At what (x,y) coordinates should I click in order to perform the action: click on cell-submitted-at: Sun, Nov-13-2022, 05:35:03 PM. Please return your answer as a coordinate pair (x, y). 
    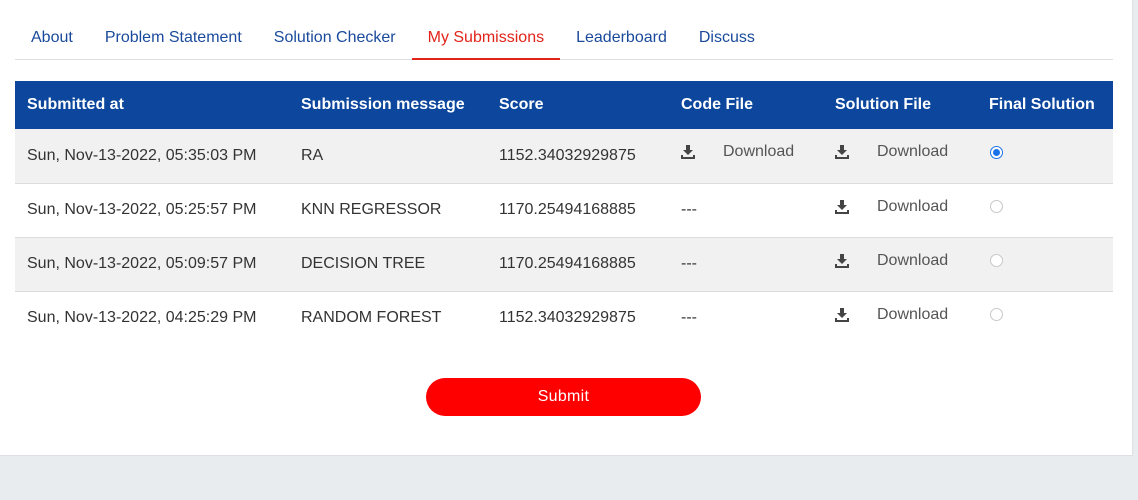
    Looking at the image, I should click on (142, 155).